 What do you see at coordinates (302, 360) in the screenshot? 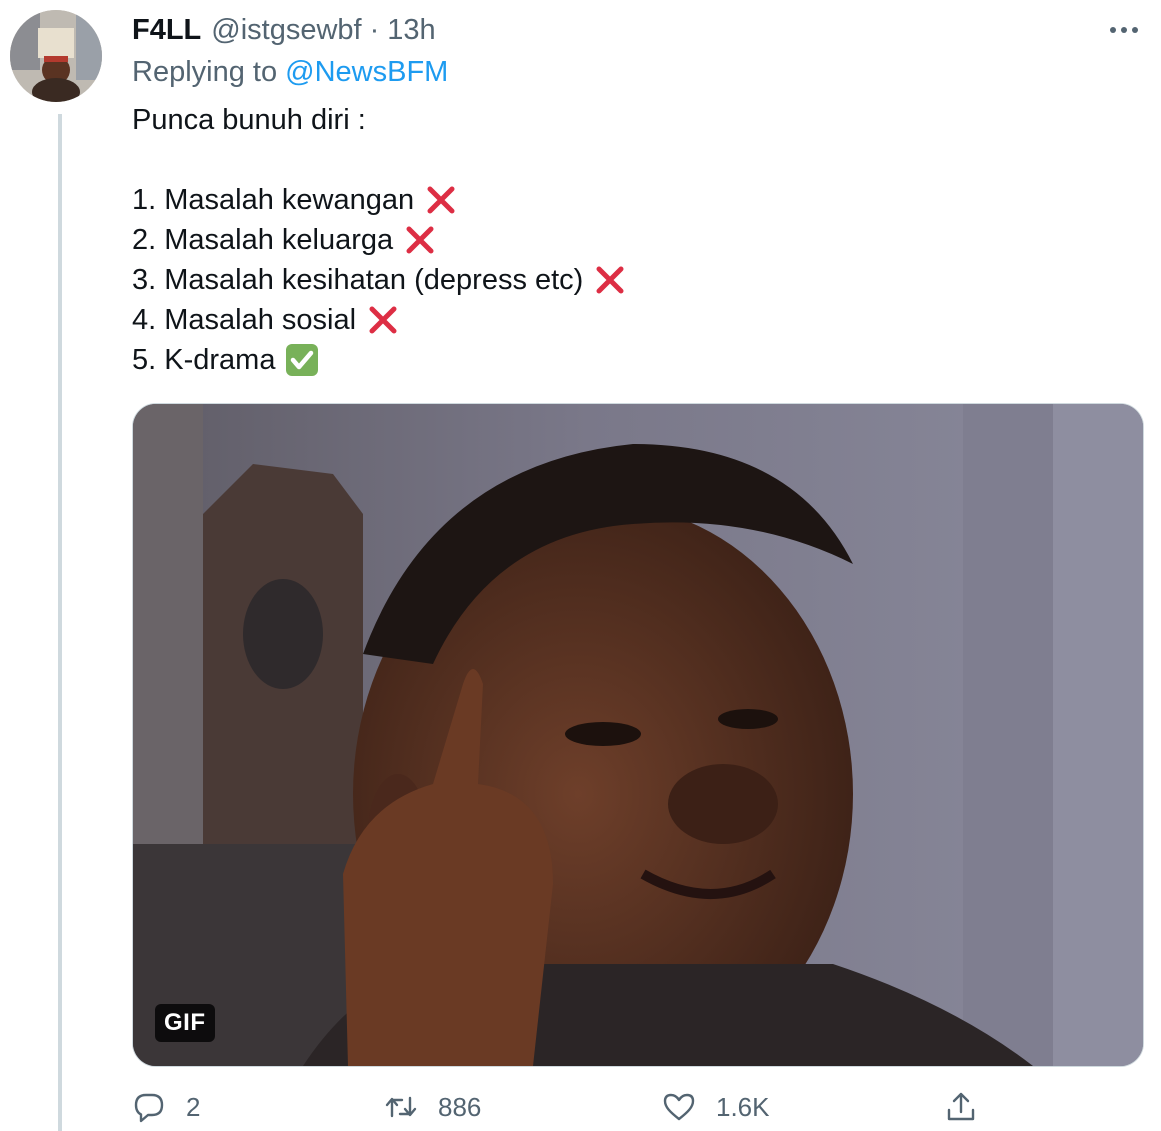
I see `check-mark-icon` at bounding box center [302, 360].